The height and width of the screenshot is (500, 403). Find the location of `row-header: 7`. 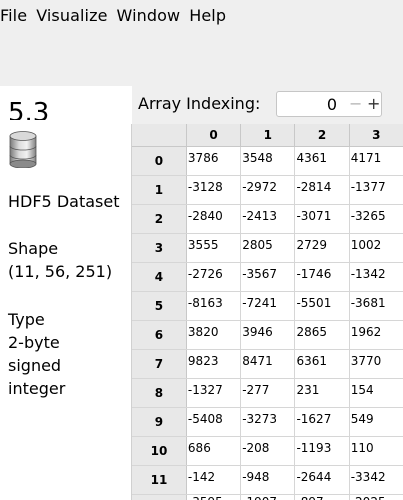

row-header: 7 is located at coordinates (159, 364).